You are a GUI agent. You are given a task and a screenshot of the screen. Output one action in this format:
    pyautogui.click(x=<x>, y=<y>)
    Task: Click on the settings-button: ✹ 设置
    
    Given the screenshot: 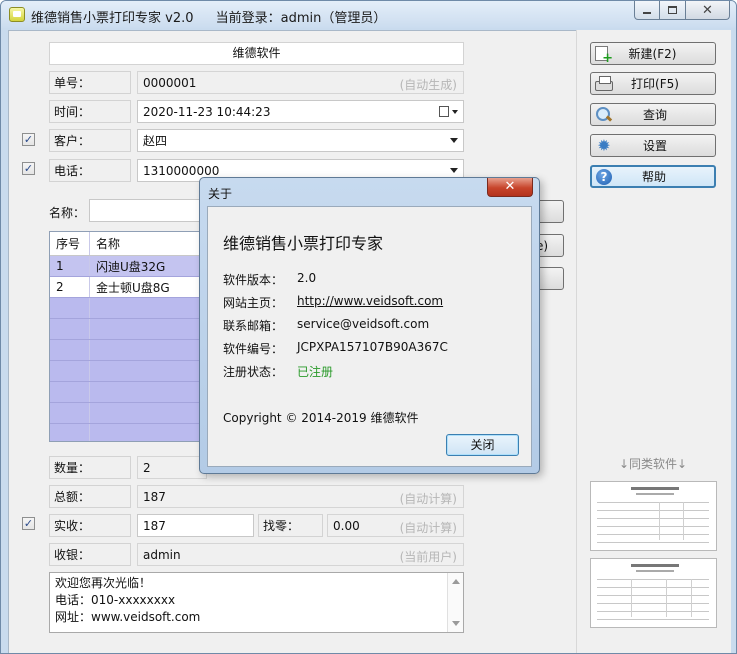 What is the action you would take?
    pyautogui.click(x=653, y=145)
    